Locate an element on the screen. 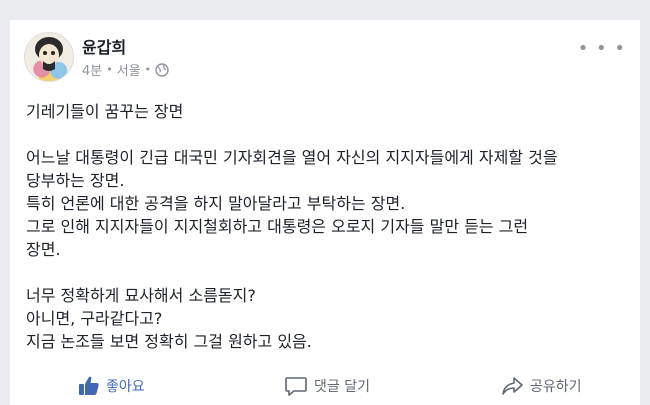 Image resolution: width=650 pixels, height=405 pixels. post-line: 그로 인해 지지자들이 지지철회하고 대통령은 오로지 기자들 말만 듣는 그런 is located at coordinates (277, 226).